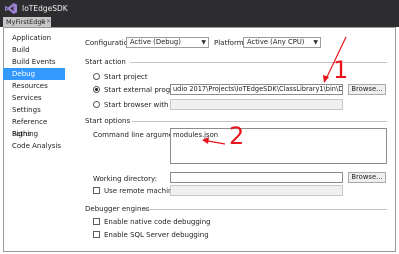 The width and height of the screenshot is (399, 254). I want to click on annotation-number-1: 1, so click(341, 70).